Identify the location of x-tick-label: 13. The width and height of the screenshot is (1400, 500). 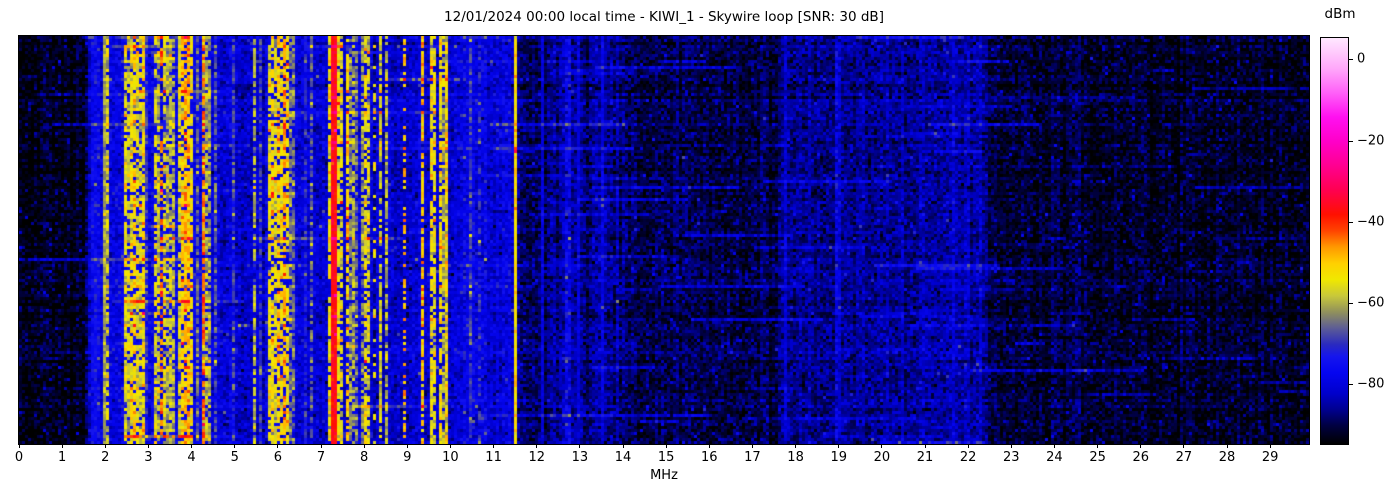
(580, 457).